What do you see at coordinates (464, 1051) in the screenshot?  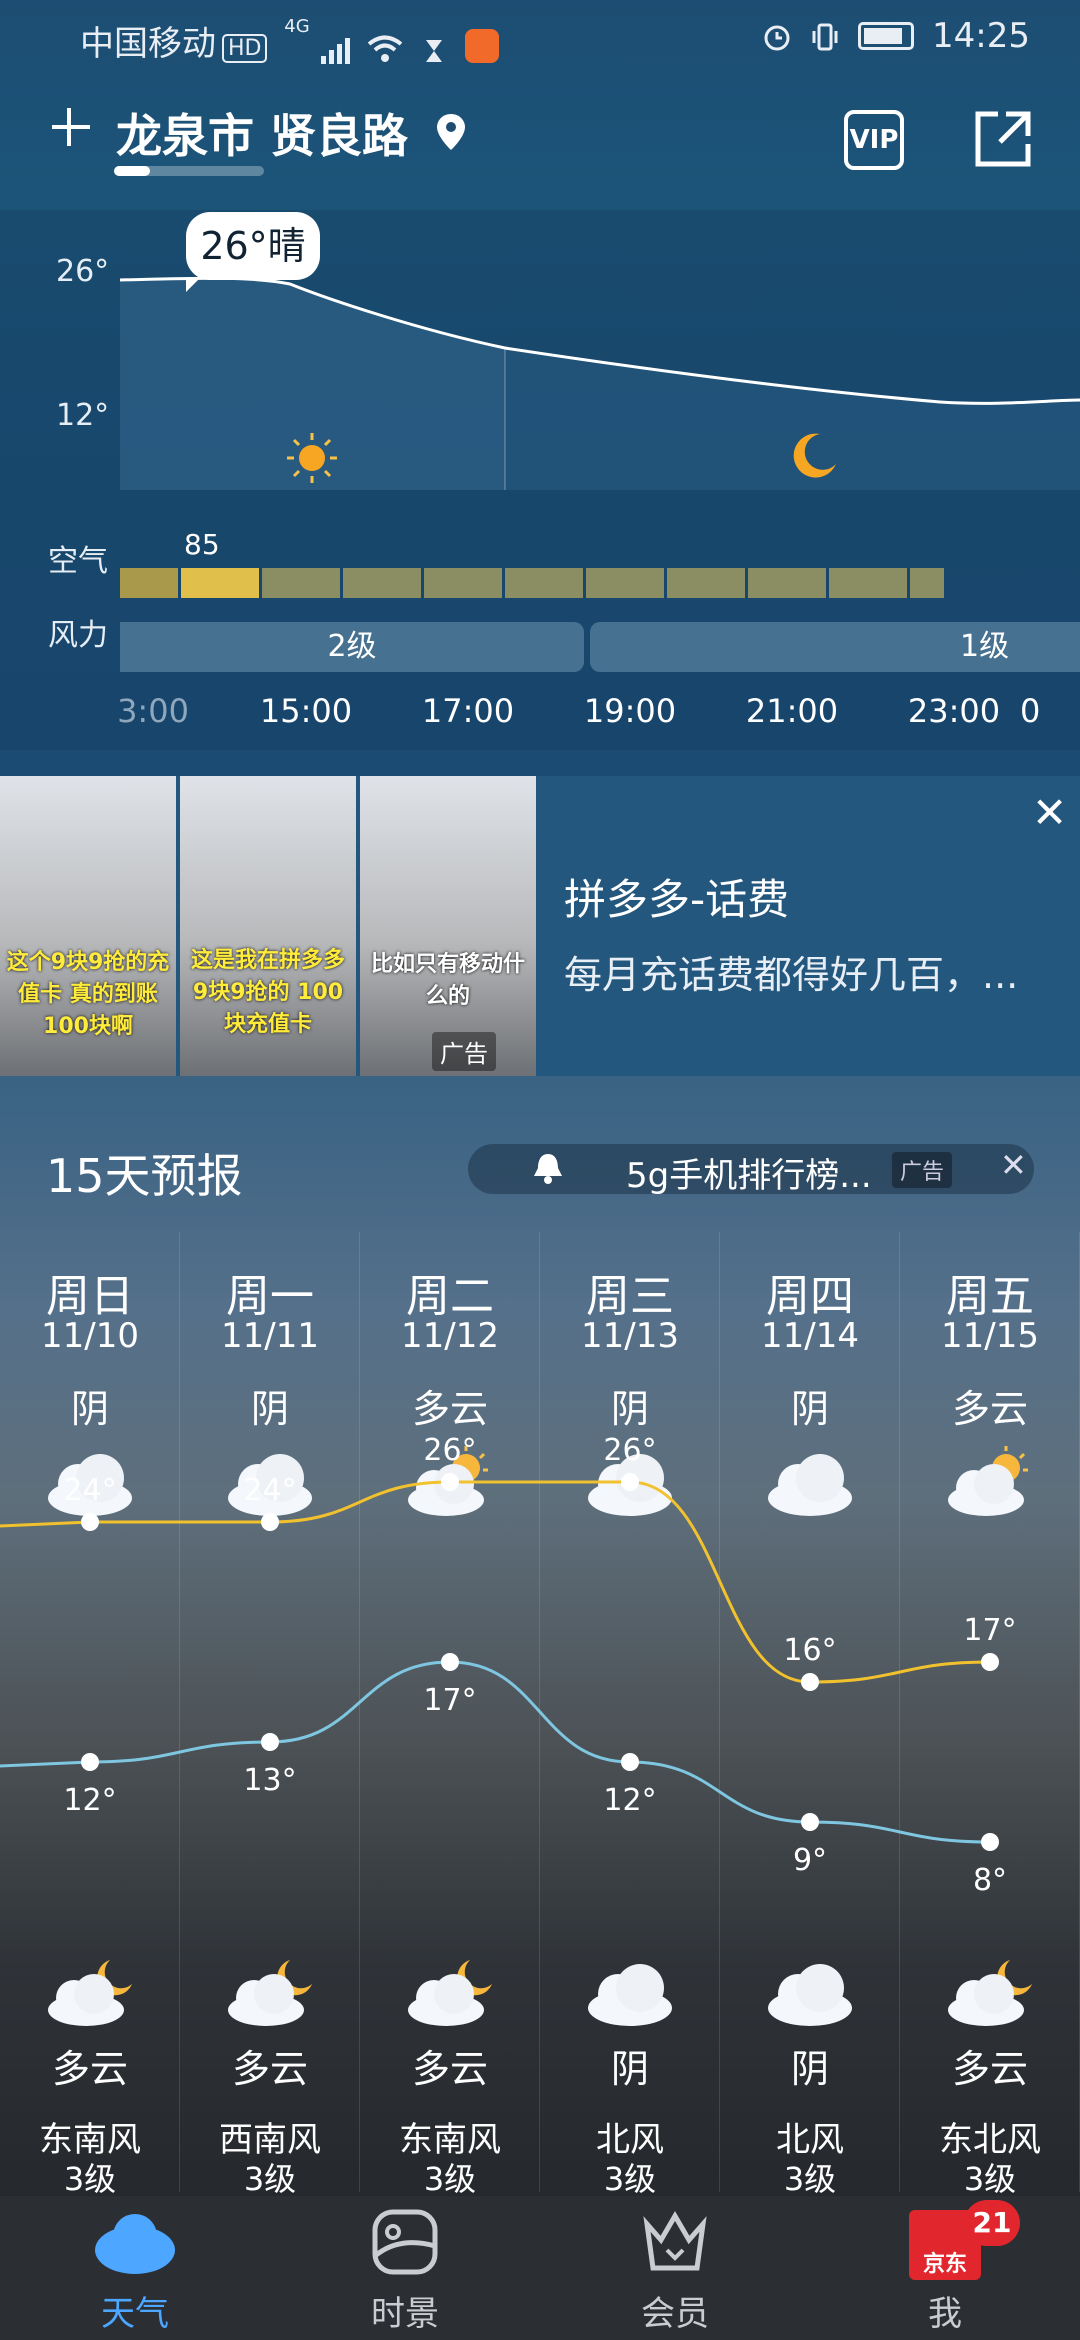 I see `ad-tag: 广告` at bounding box center [464, 1051].